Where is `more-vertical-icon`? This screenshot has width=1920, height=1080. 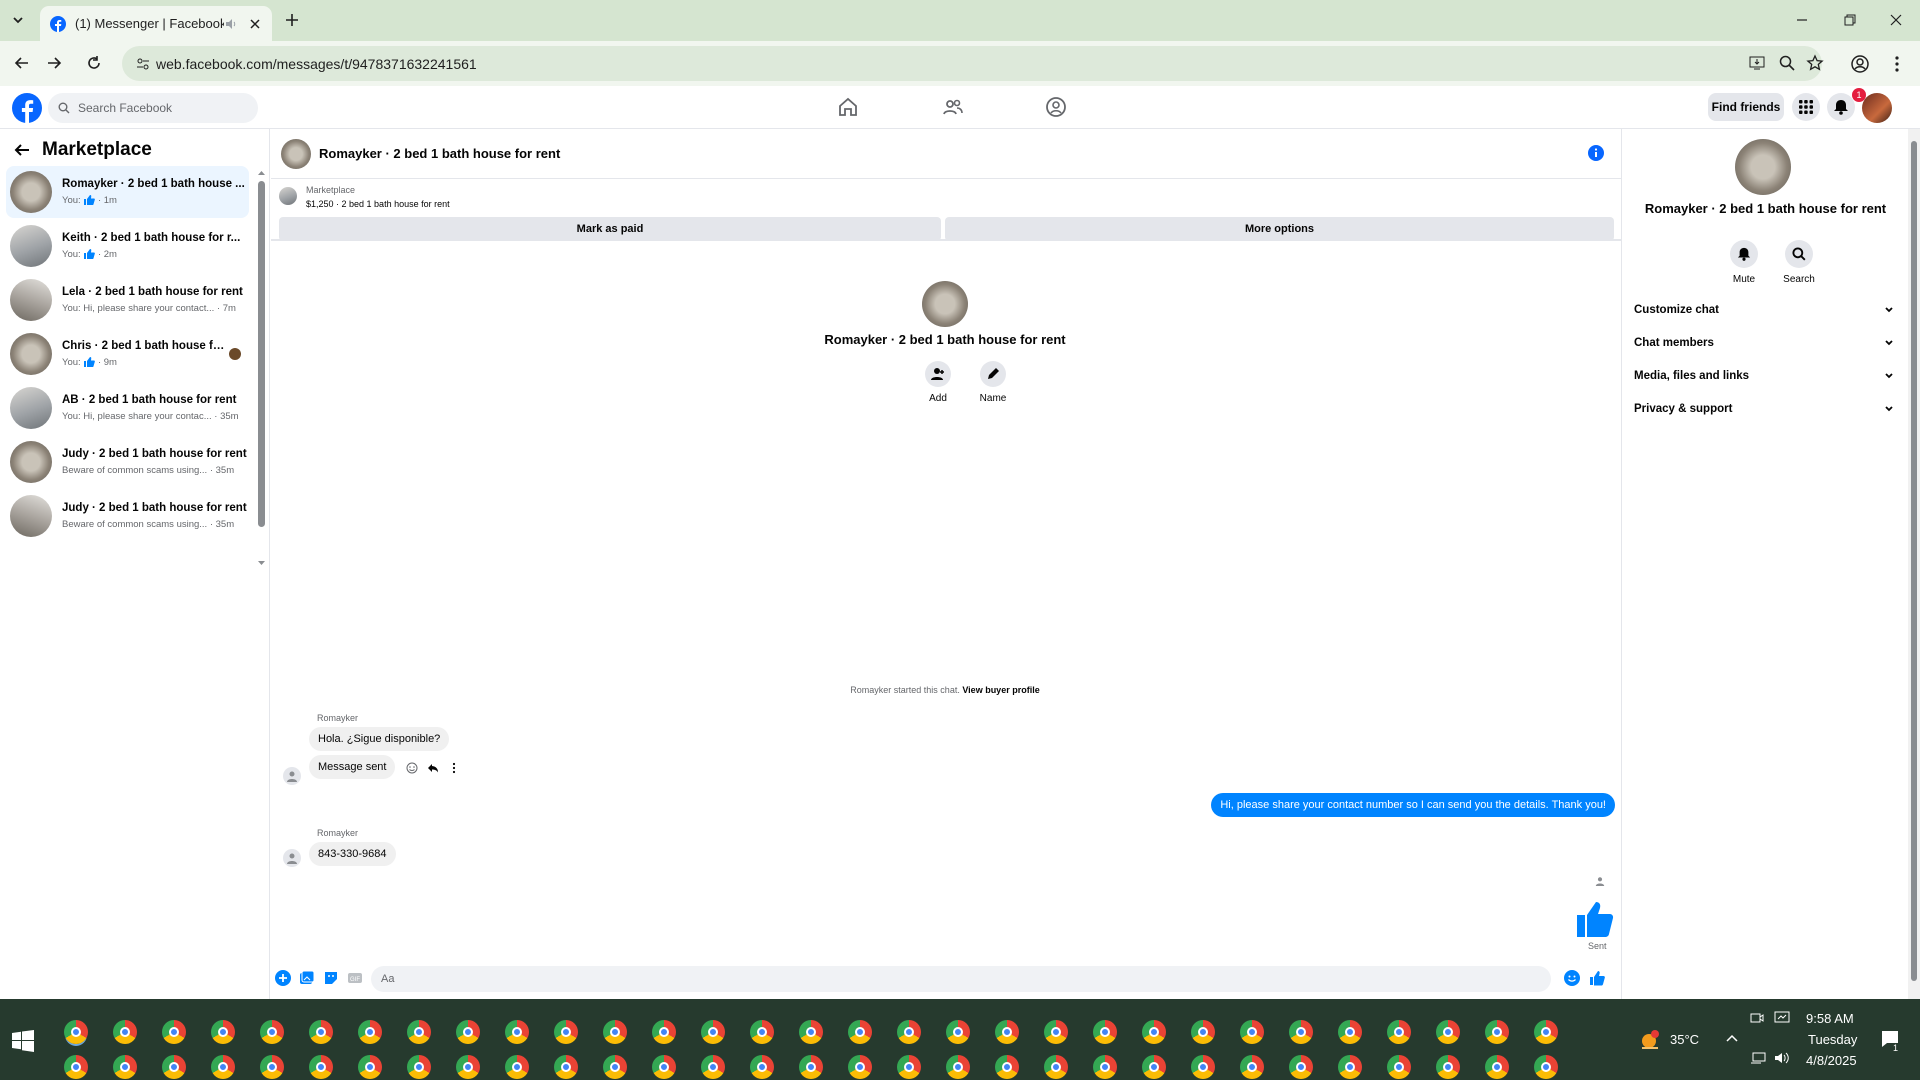 more-vertical-icon is located at coordinates (454, 768).